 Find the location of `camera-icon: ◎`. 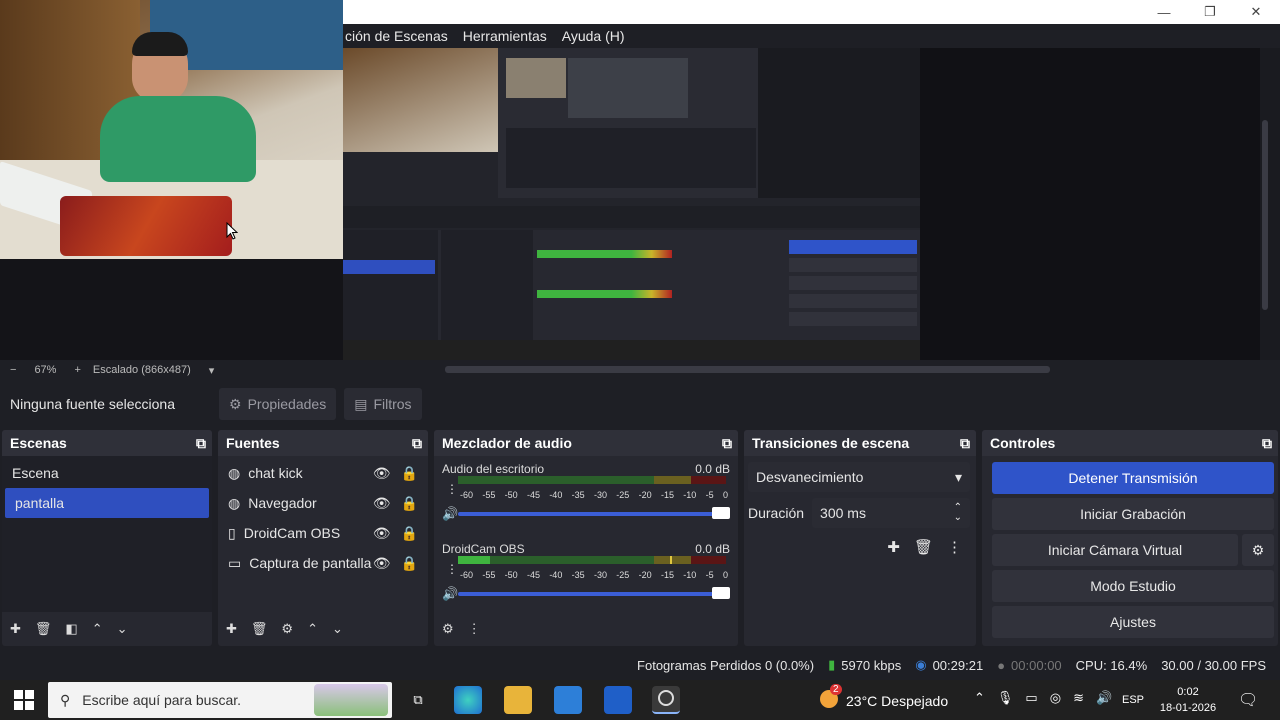

camera-icon: ◎ is located at coordinates (1055, 698).